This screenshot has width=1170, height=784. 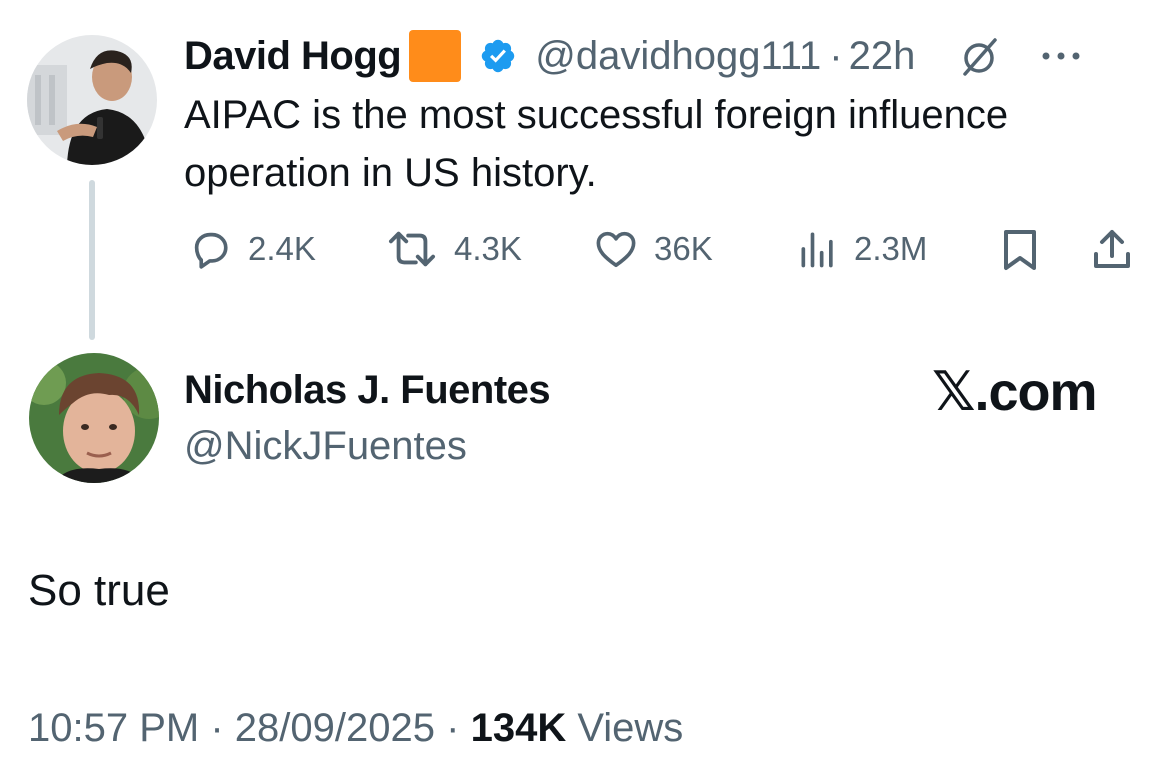 I want to click on tweet-footer: 10:57 PM · 28/09/2025 · 134K Views, so click(x=355, y=728).